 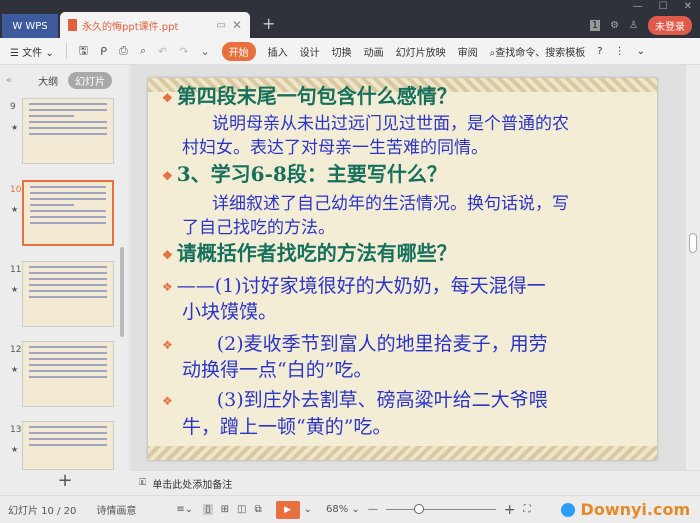 I want to click on document-tab: 永久的悔ppt课件.ppt ▭ ✕, so click(x=155, y=25).